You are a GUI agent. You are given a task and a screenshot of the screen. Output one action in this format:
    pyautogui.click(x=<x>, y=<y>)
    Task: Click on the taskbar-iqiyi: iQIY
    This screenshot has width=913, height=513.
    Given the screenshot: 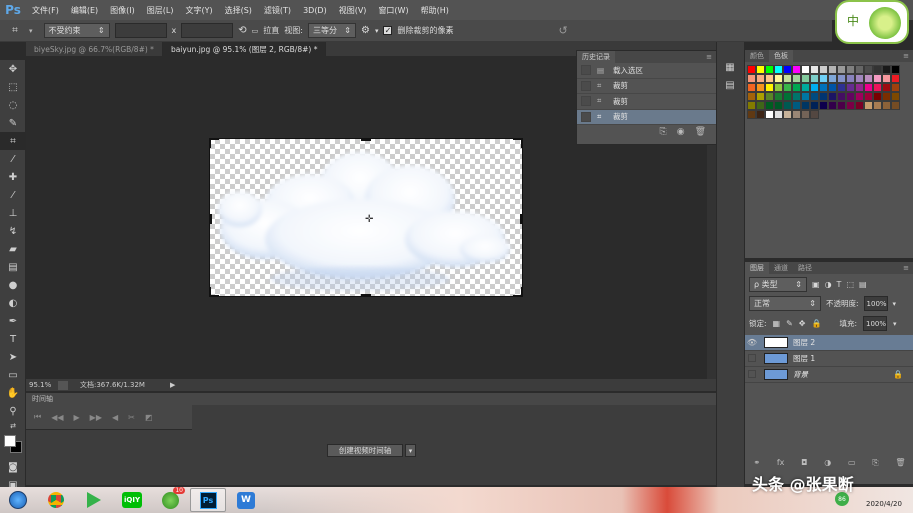 What is the action you would take?
    pyautogui.click(x=132, y=500)
    